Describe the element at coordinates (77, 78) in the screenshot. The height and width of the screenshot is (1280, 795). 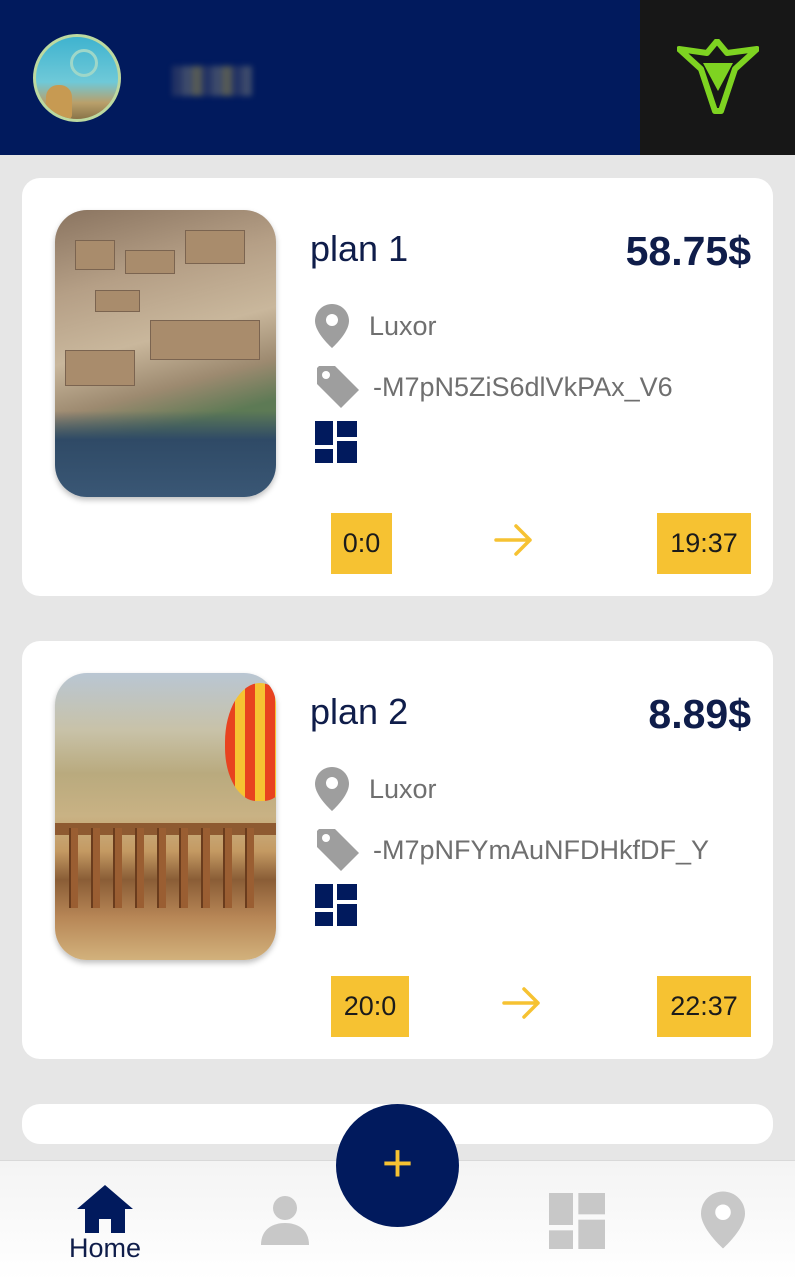
I see `user-avatar` at that location.